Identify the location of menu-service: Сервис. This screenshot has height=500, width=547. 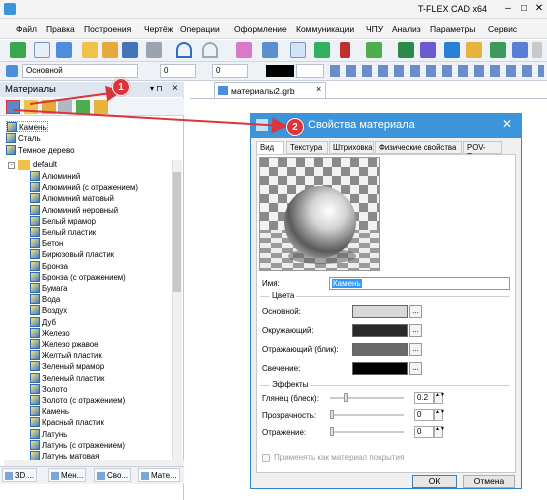
(502, 29).